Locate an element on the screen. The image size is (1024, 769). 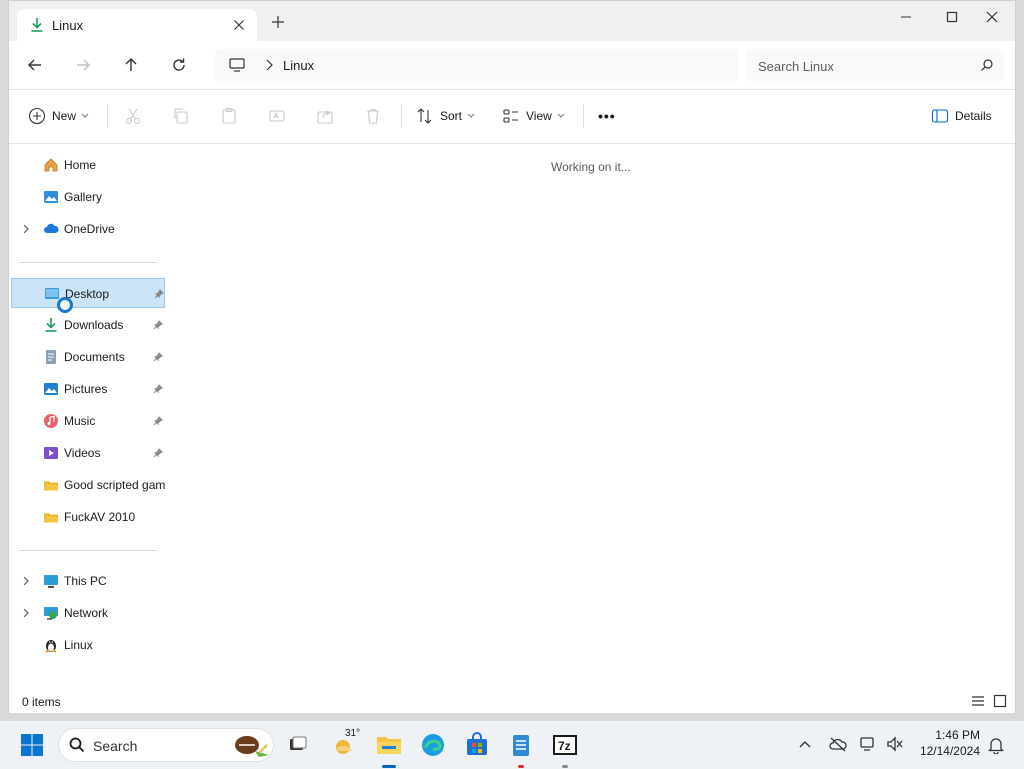
breadcrumb: Linux is located at coordinates (298, 65).